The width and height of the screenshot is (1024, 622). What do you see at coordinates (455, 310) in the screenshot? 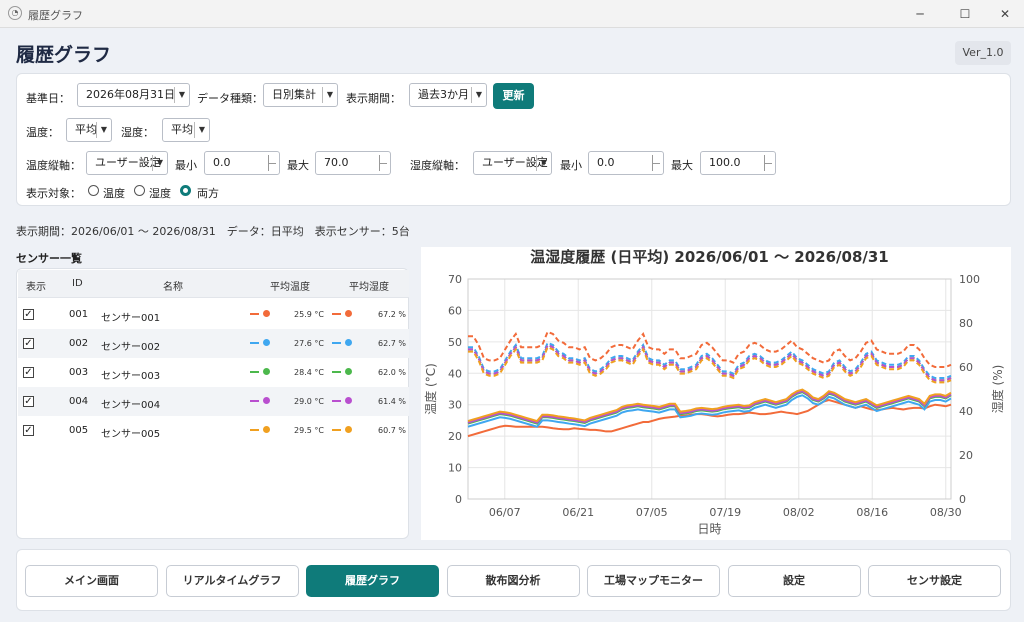
I see `y-left-tick-label: 60` at bounding box center [455, 310].